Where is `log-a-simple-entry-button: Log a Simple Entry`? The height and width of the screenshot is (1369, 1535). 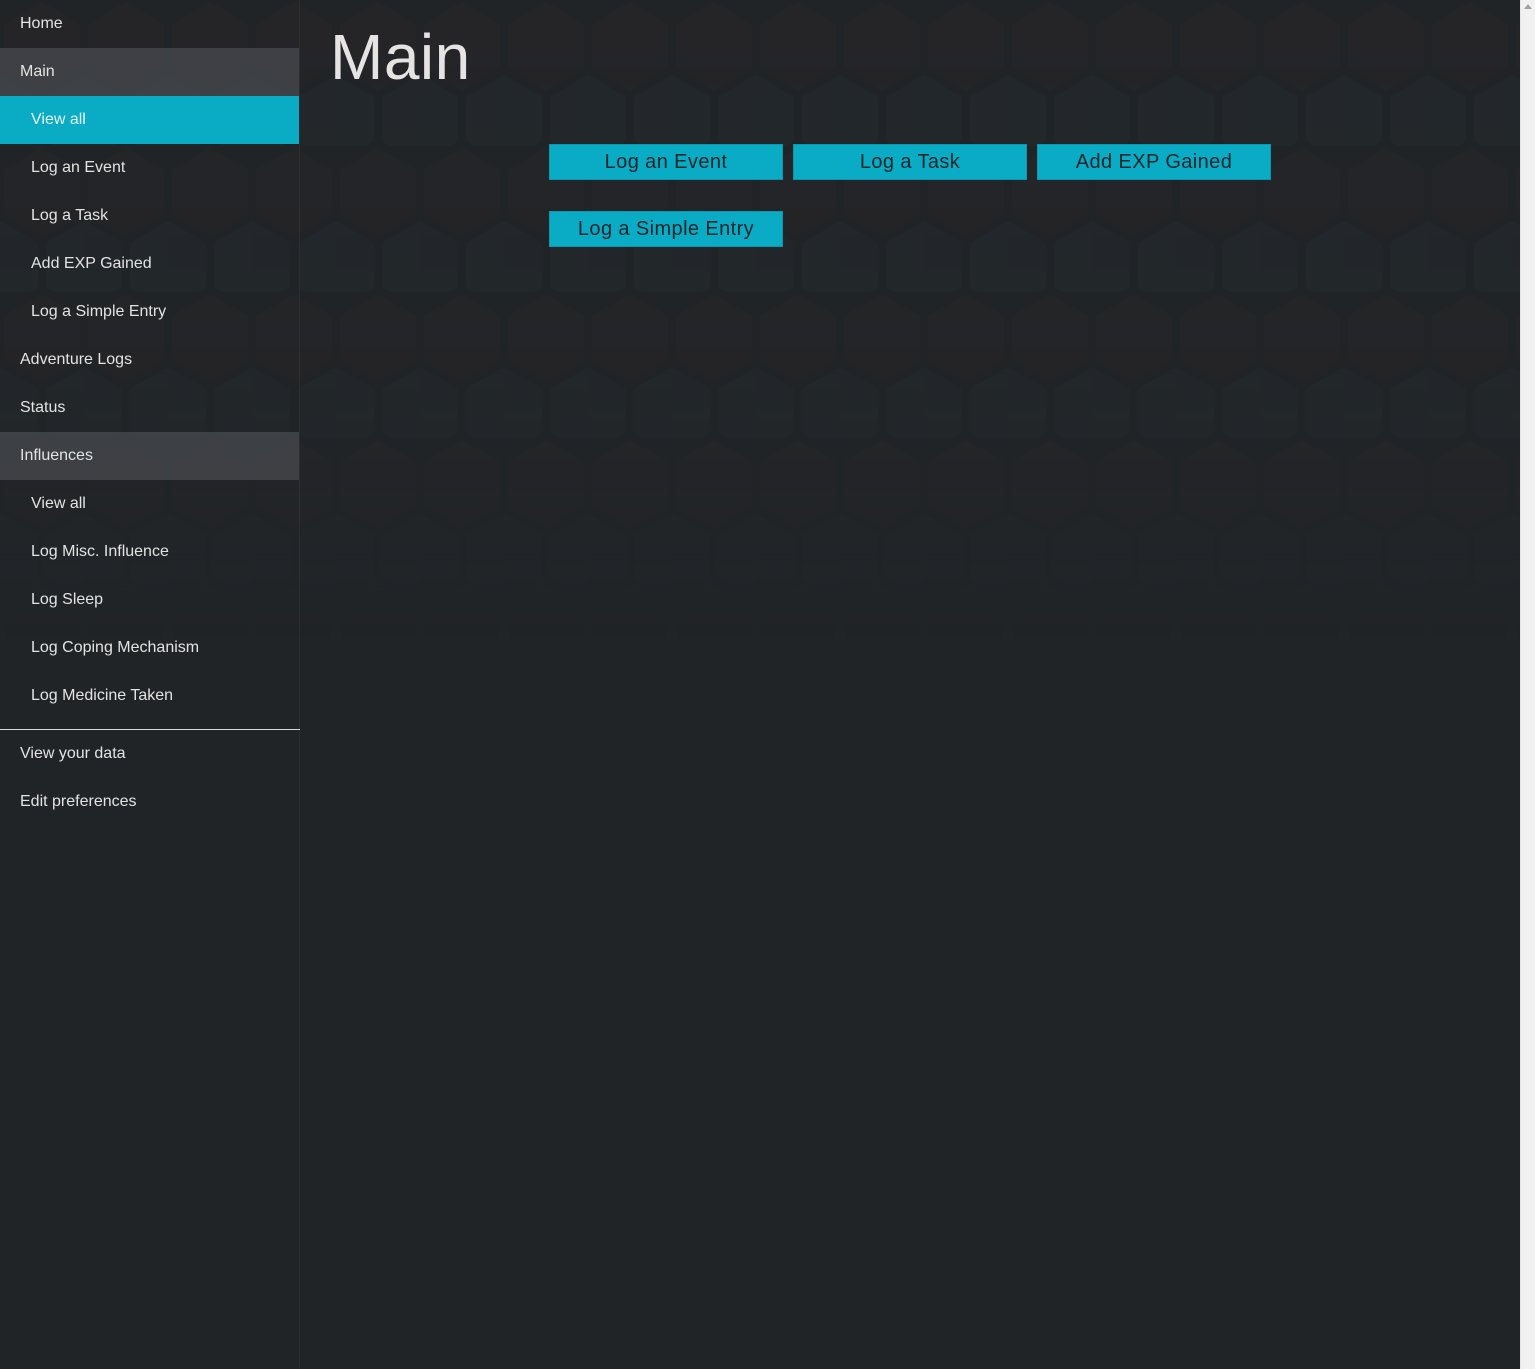
log-a-simple-entry-button: Log a Simple Entry is located at coordinates (666, 229).